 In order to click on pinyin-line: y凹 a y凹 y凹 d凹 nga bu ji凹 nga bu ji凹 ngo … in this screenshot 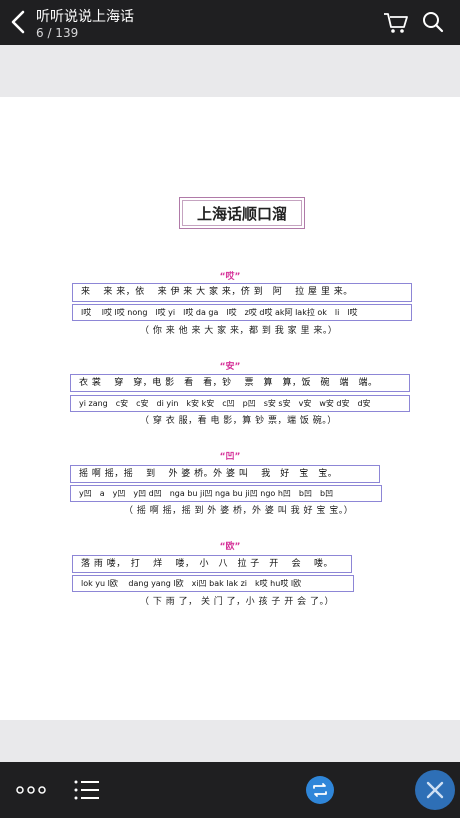, I will do `click(226, 493)`.